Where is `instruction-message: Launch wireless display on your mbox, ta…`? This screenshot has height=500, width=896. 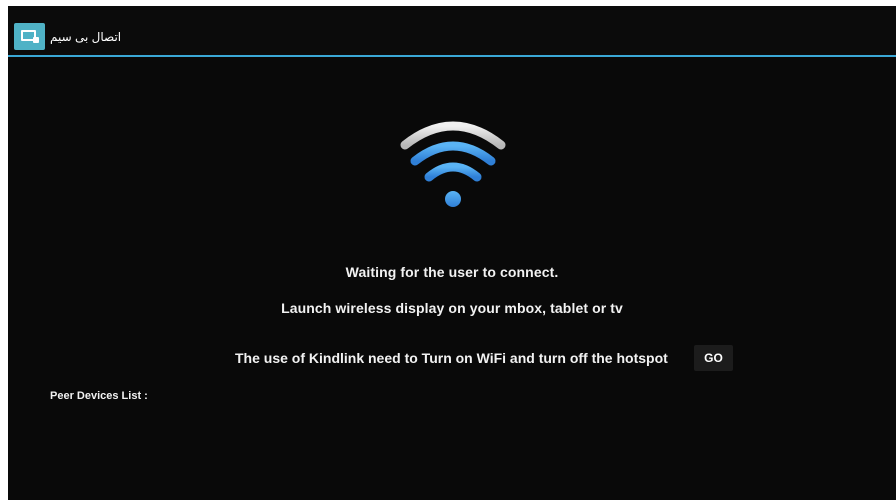
instruction-message: Launch wireless display on your mbox, ta… is located at coordinates (452, 308).